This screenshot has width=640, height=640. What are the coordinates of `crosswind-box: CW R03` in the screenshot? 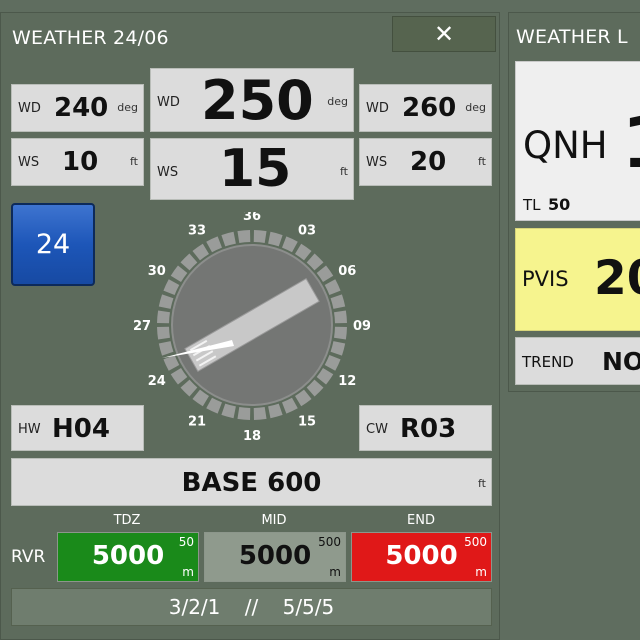 It's located at (425, 428).